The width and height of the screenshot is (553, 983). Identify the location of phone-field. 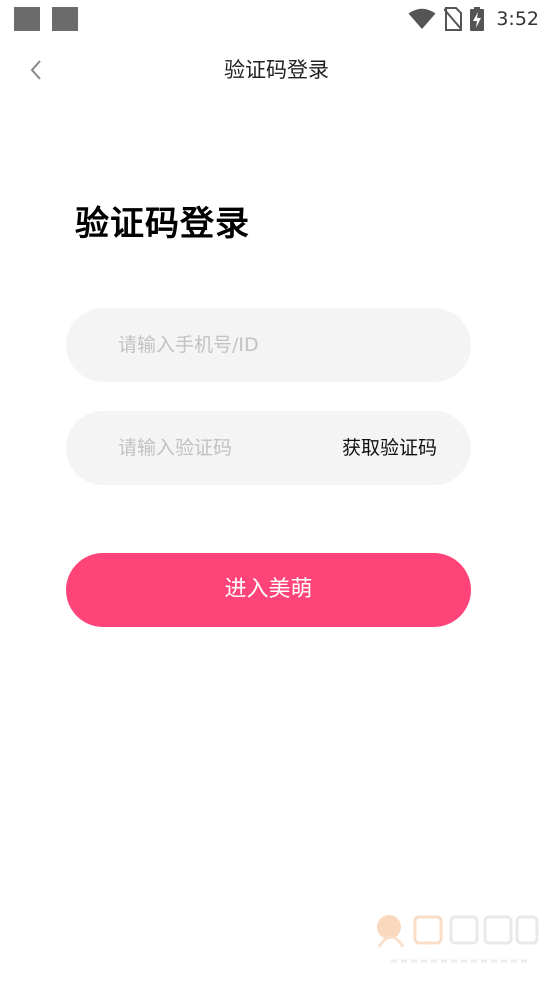
(268, 345).